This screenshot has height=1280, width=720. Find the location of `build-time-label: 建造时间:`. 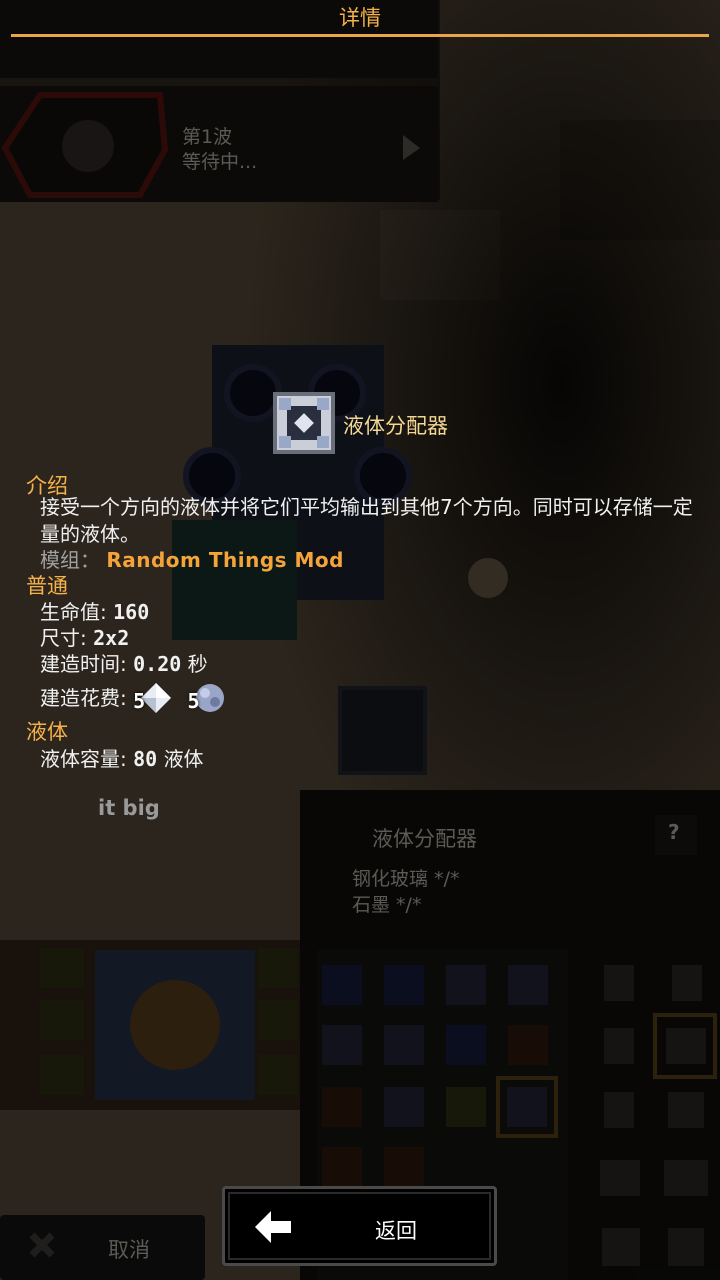

build-time-label: 建造时间: is located at coordinates (83, 664).